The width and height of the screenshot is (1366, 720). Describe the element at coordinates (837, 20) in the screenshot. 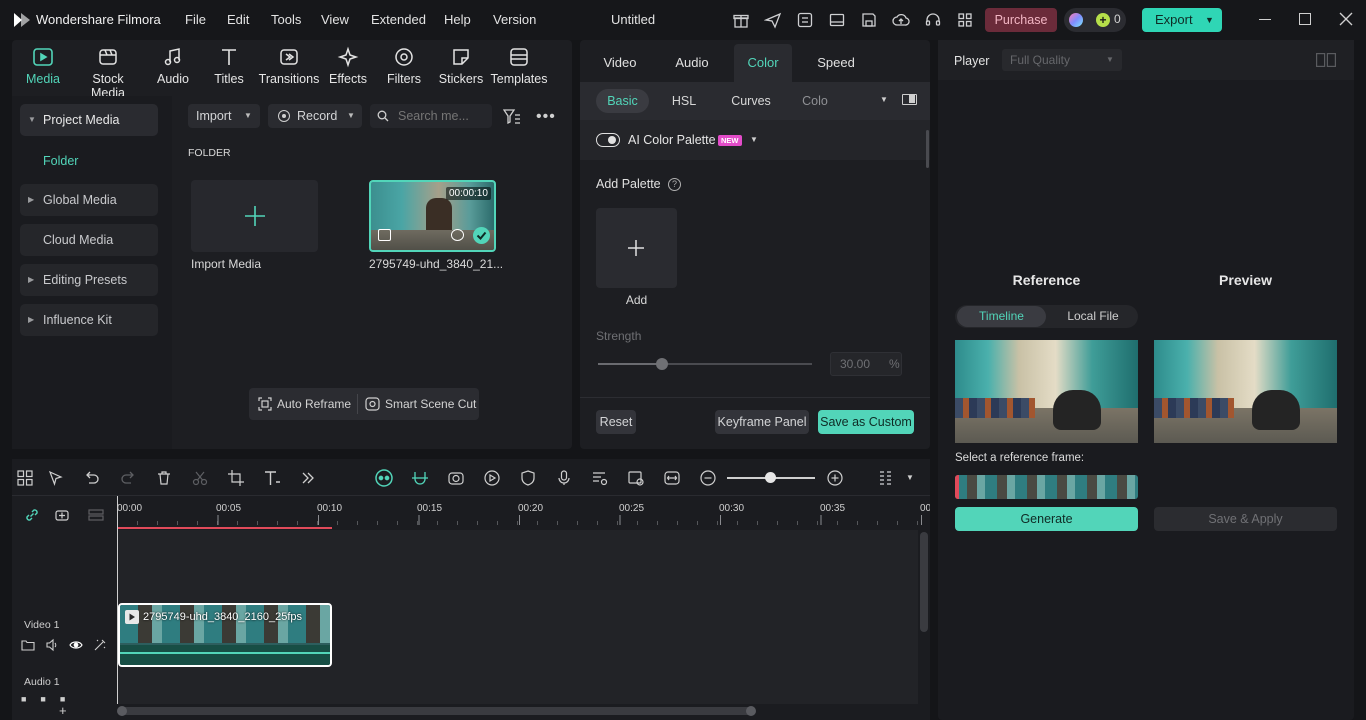

I see `layout-icon` at that location.